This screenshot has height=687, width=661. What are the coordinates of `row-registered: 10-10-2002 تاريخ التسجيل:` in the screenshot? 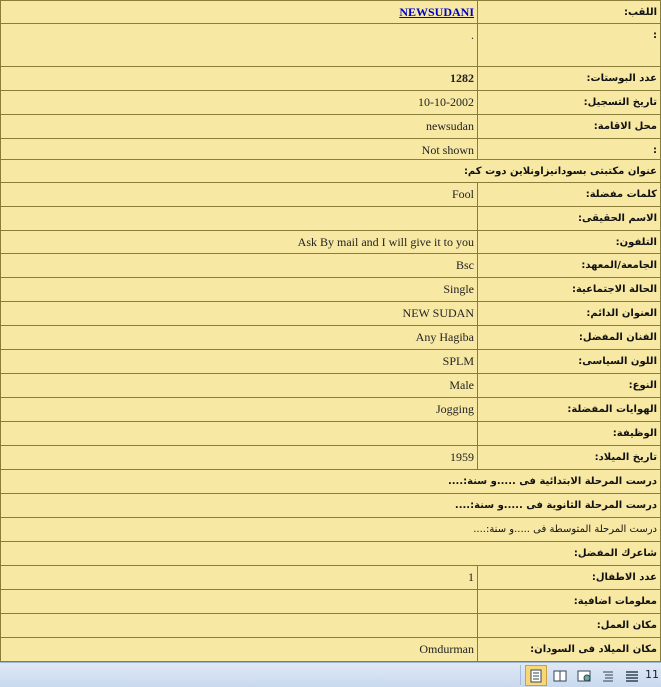 It's located at (330, 102).